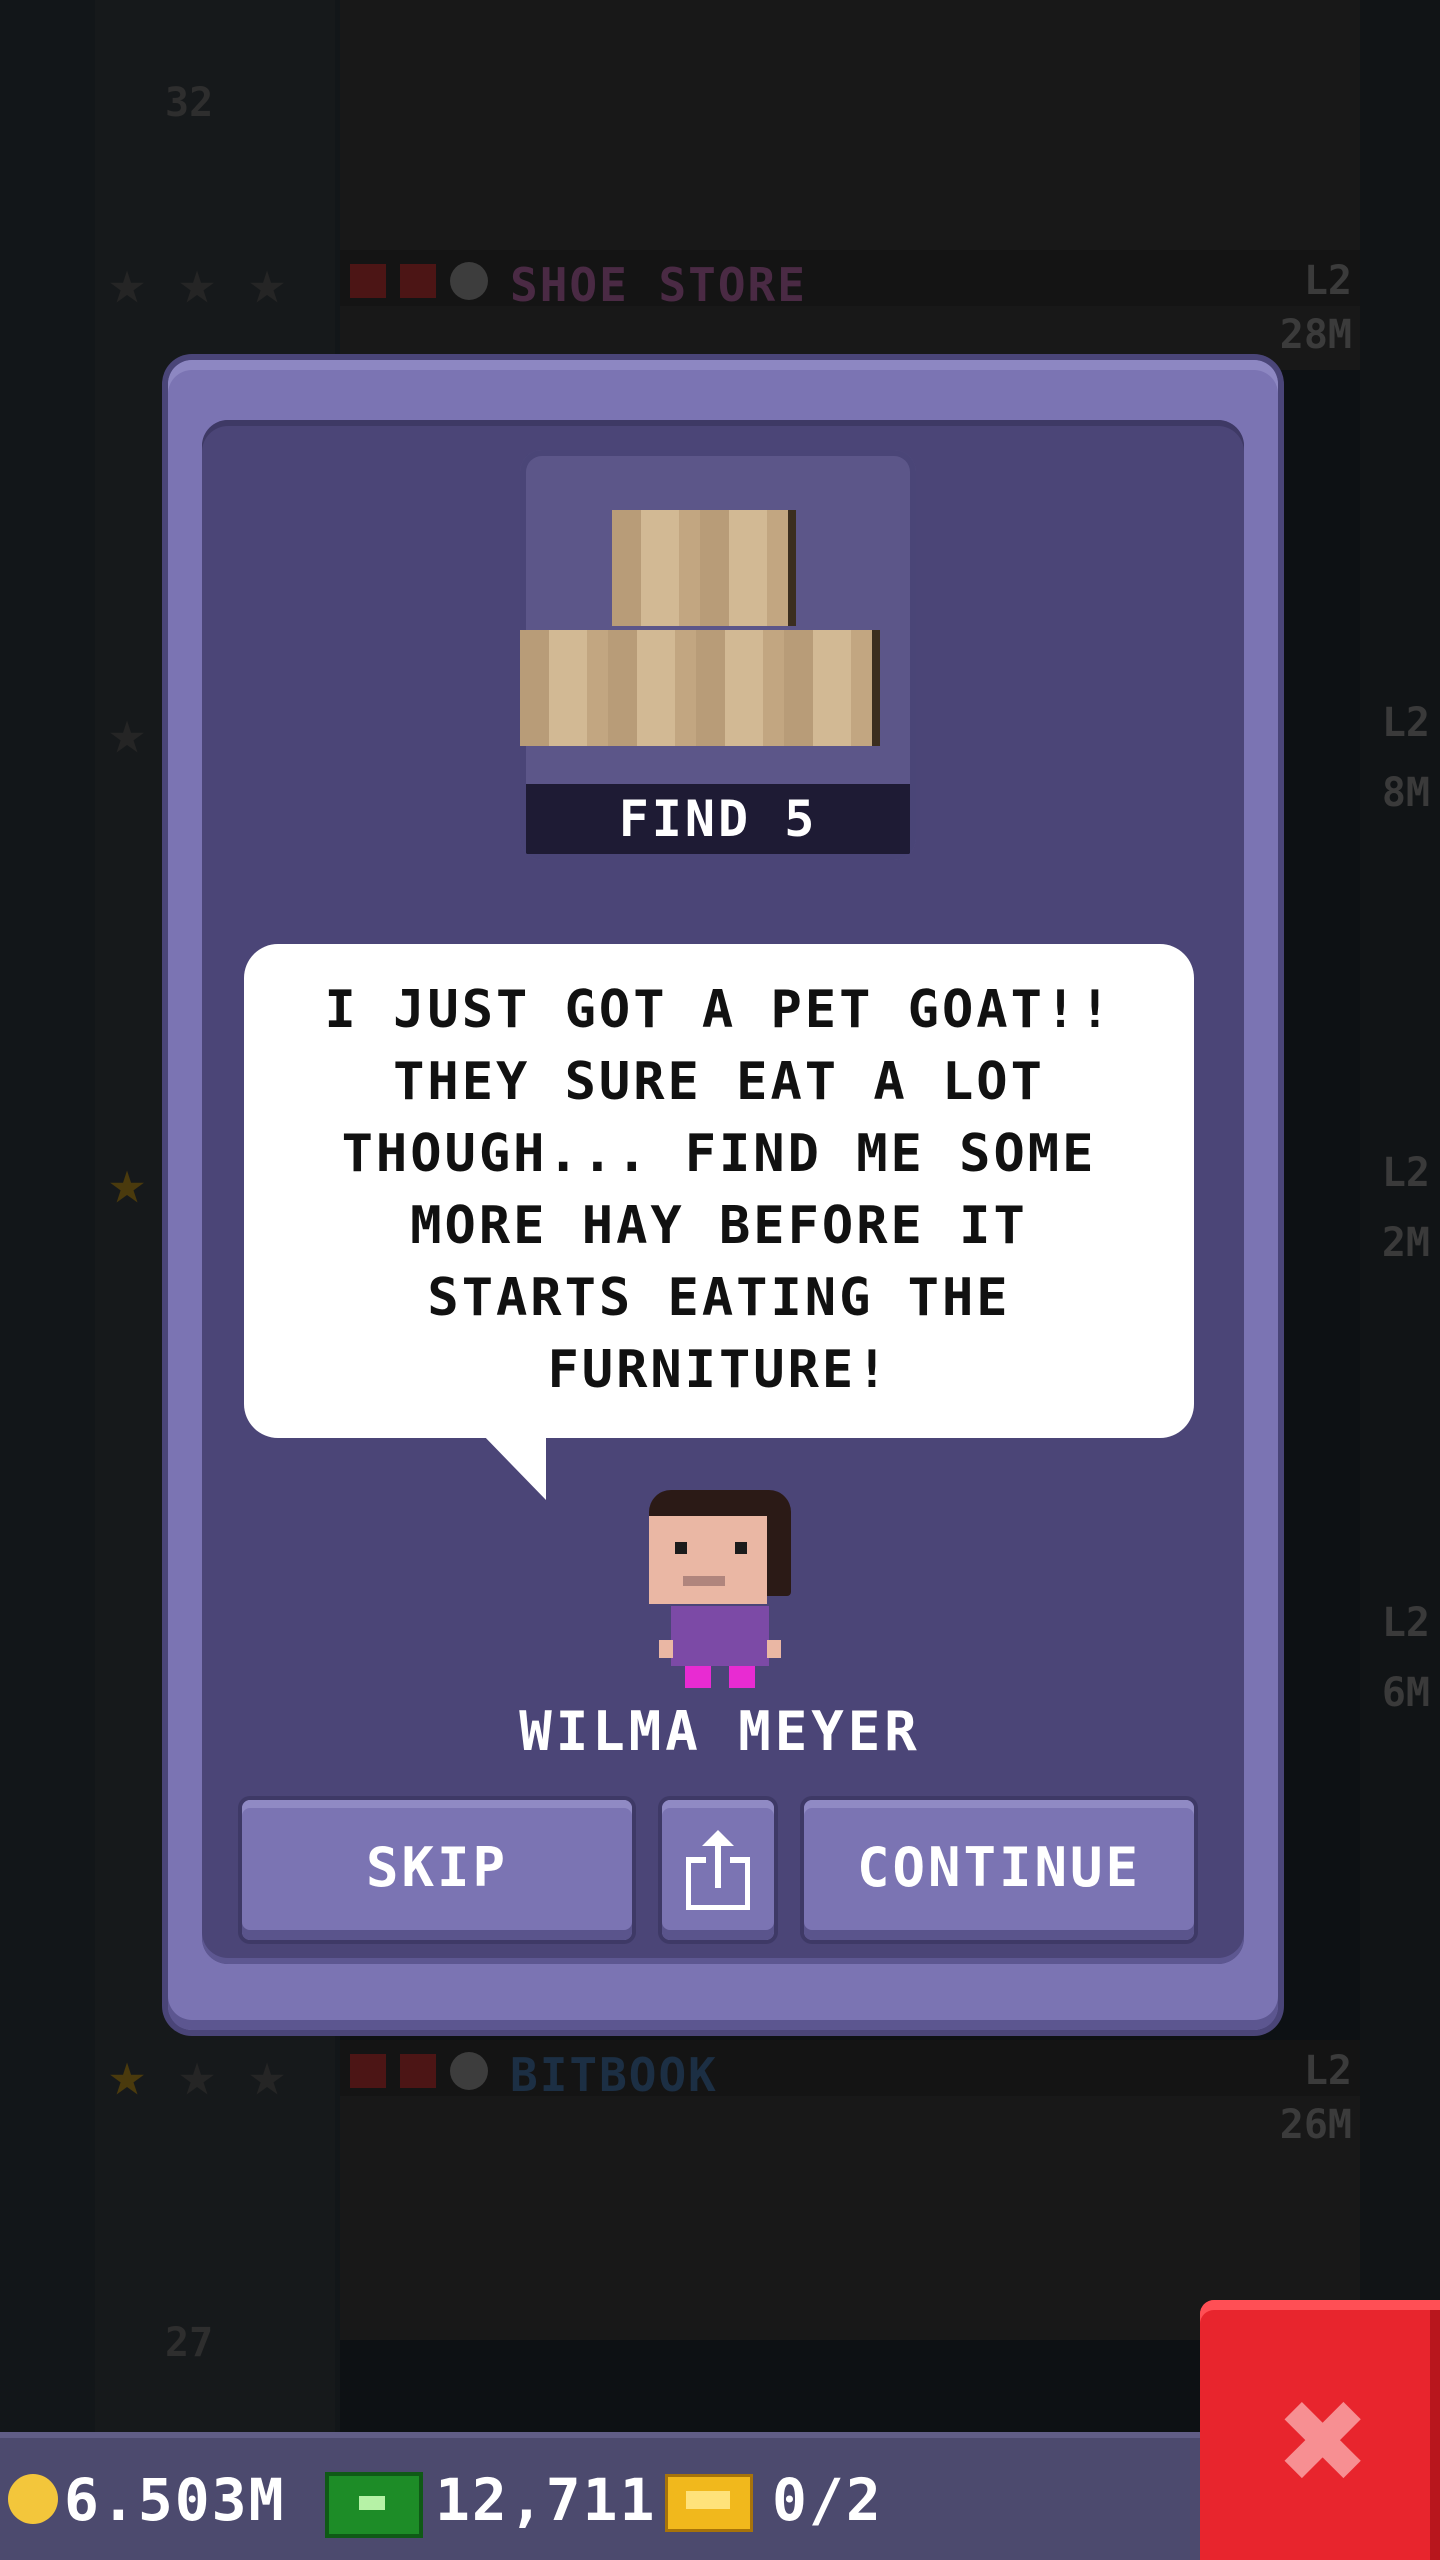 This screenshot has width=1440, height=2560. What do you see at coordinates (658, 285) in the screenshot?
I see `floor-name: SHOE STORE` at bounding box center [658, 285].